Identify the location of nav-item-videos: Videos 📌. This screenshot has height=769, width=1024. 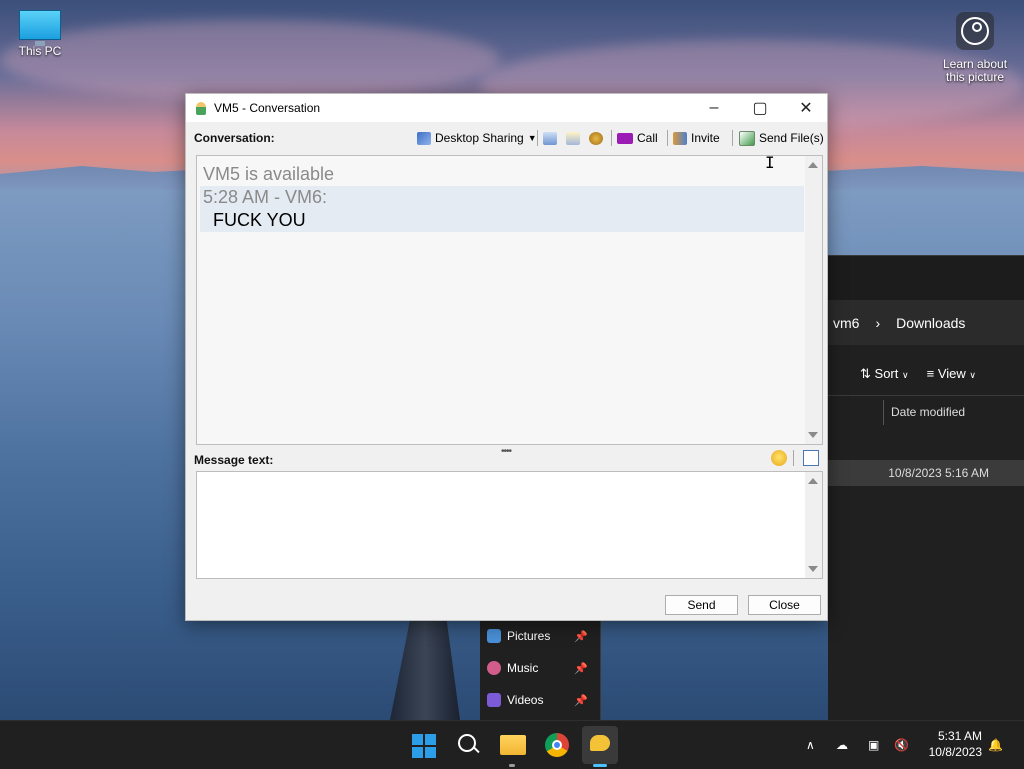
(540, 700).